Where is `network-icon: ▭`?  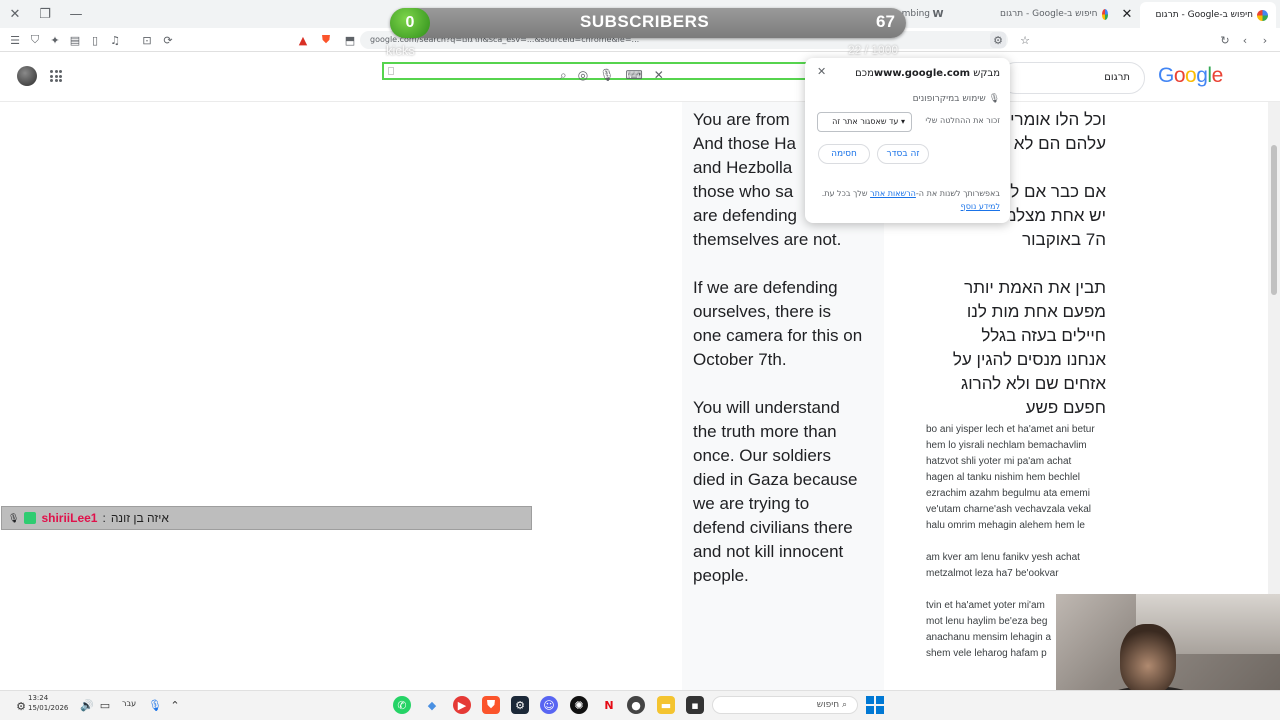 network-icon: ▭ is located at coordinates (105, 705).